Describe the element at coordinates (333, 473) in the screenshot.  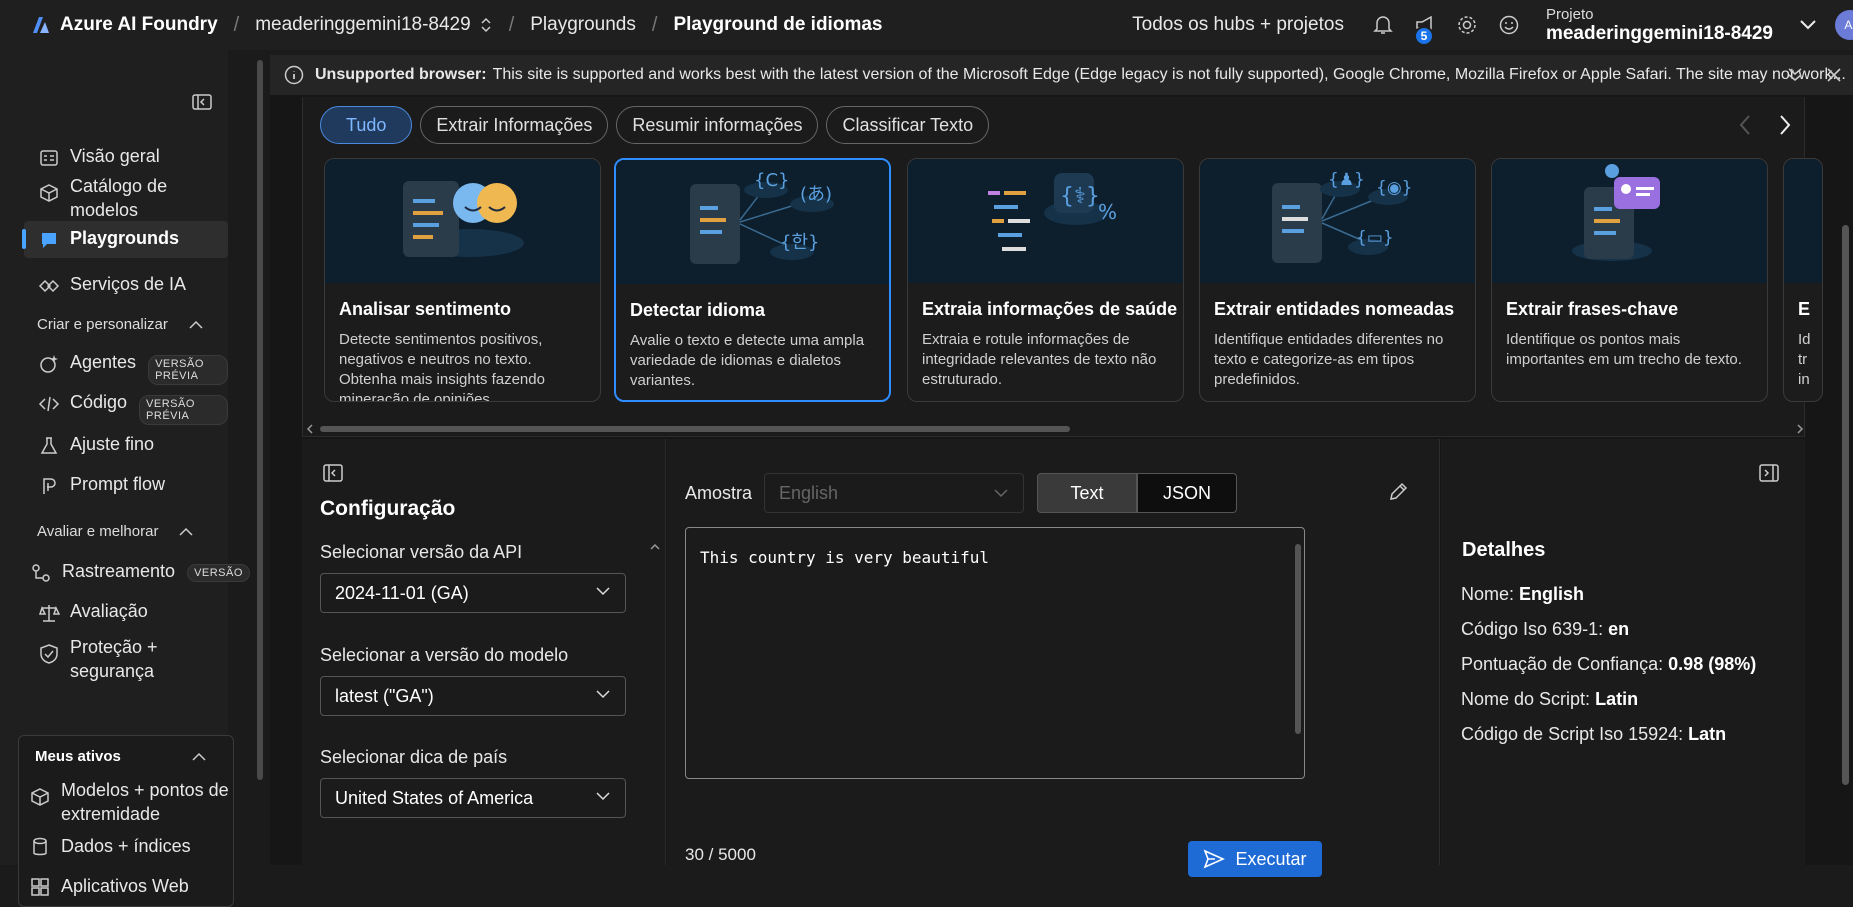
I see `collapse-panel-icon` at that location.